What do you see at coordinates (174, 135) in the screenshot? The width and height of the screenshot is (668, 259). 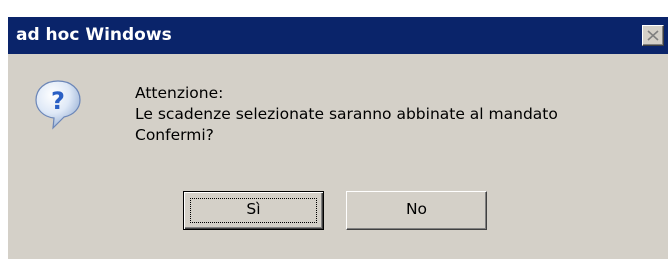 I see `message-line: Confermi?` at bounding box center [174, 135].